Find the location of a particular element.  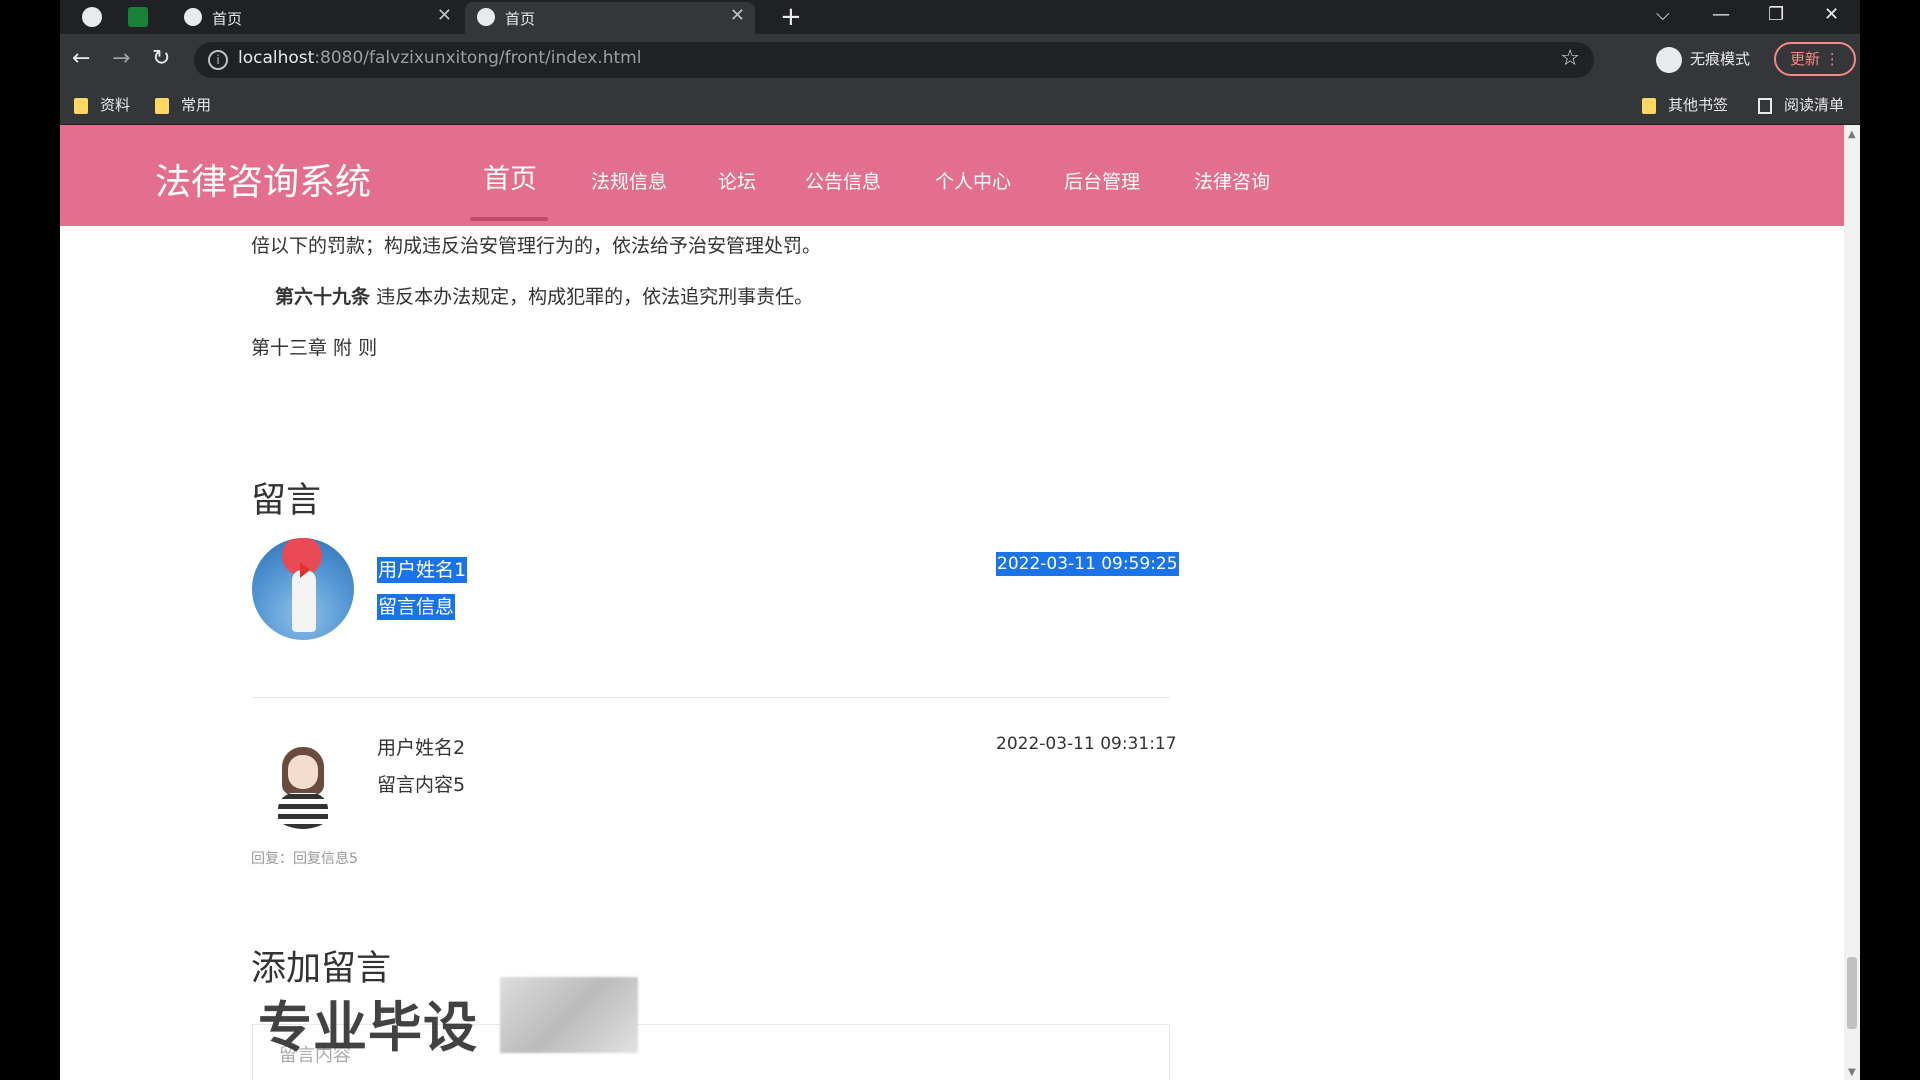

avatar-face is located at coordinates (303, 772).